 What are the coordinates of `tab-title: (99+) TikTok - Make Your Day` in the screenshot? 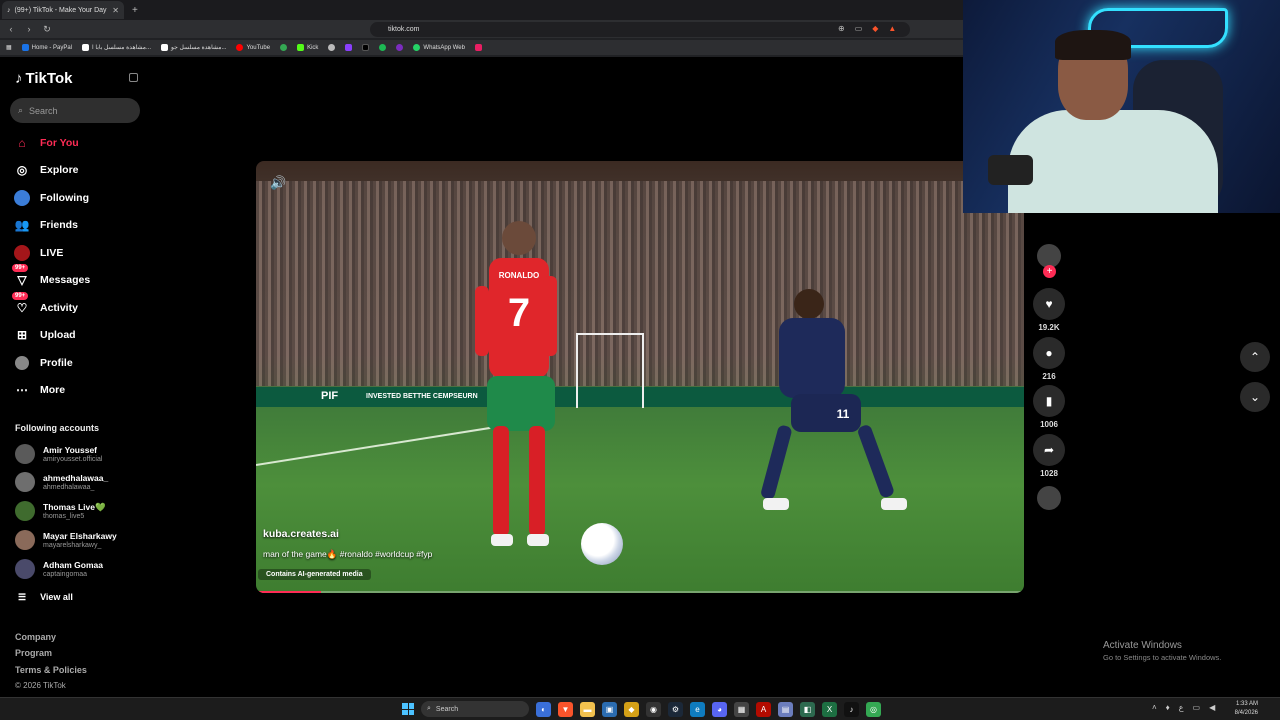 It's located at (60, 10).